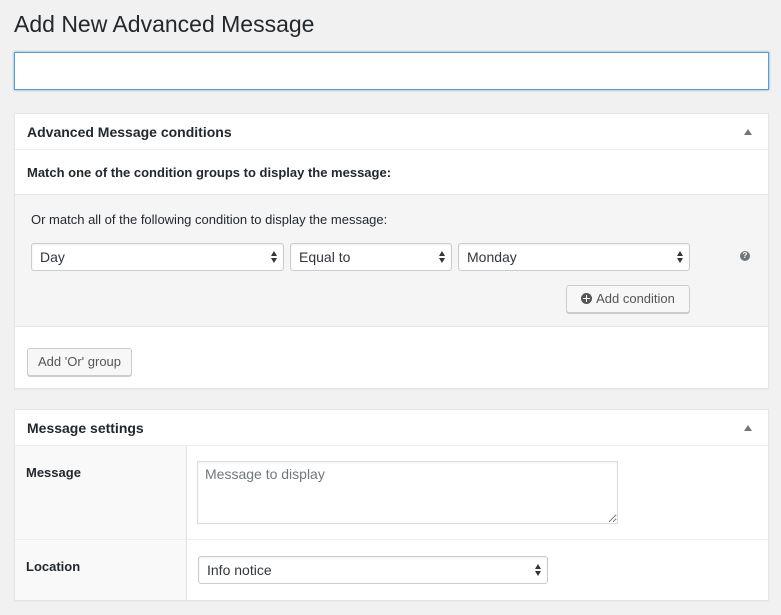 Image resolution: width=781 pixels, height=615 pixels. Describe the element at coordinates (574, 257) in the screenshot. I see `condition-value-select: Monday` at that location.